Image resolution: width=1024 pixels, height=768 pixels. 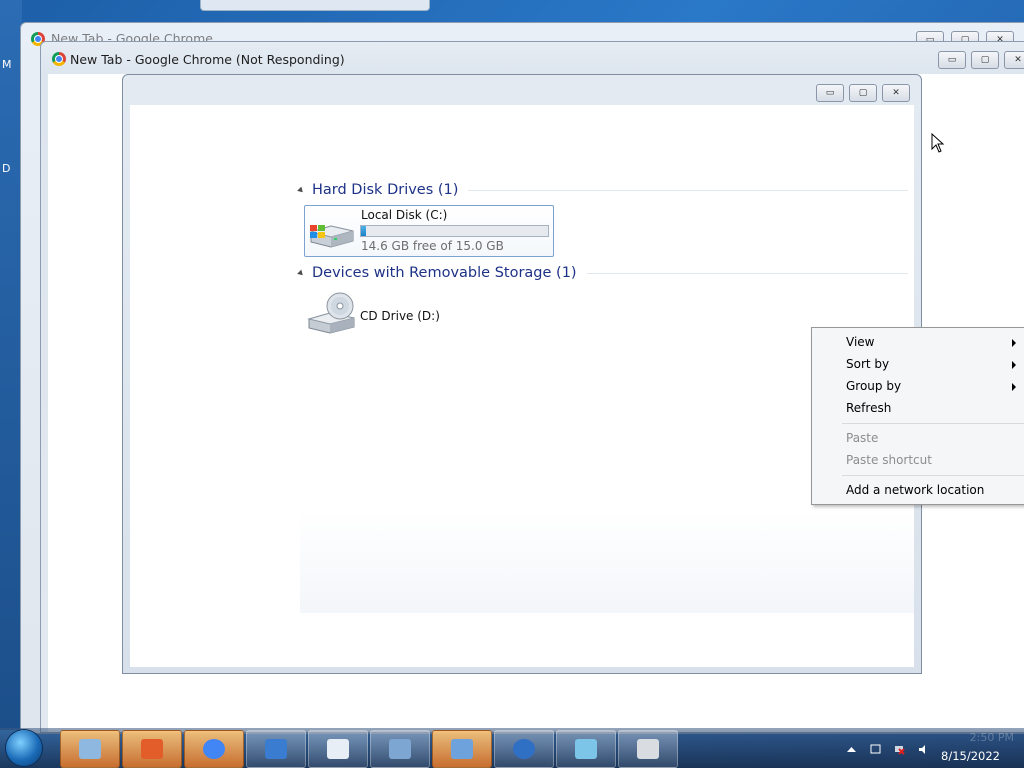 I want to click on printer-icon, so click(x=648, y=749).